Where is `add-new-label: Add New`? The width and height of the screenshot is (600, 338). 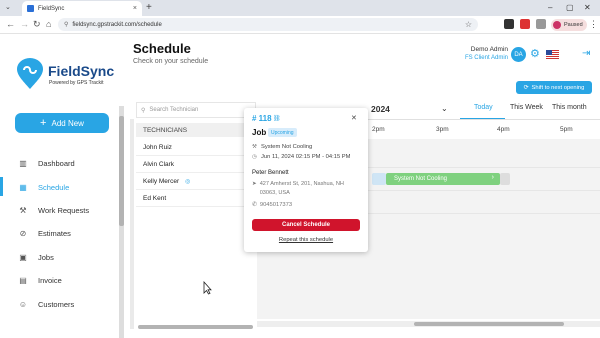
add-new-label: Add New is located at coordinates (67, 123).